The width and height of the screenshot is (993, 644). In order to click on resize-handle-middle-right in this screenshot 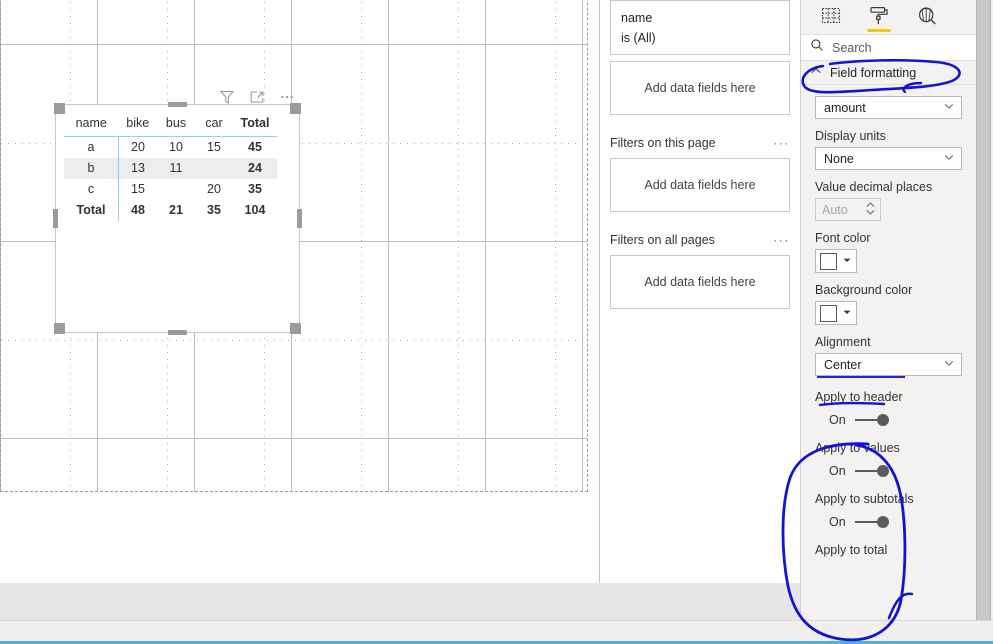, I will do `click(299, 218)`.